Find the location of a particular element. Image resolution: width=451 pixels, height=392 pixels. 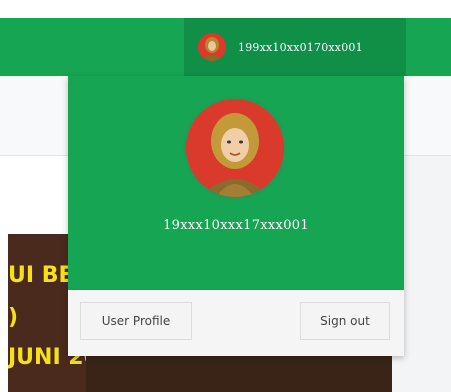

profile-photo is located at coordinates (235, 148).